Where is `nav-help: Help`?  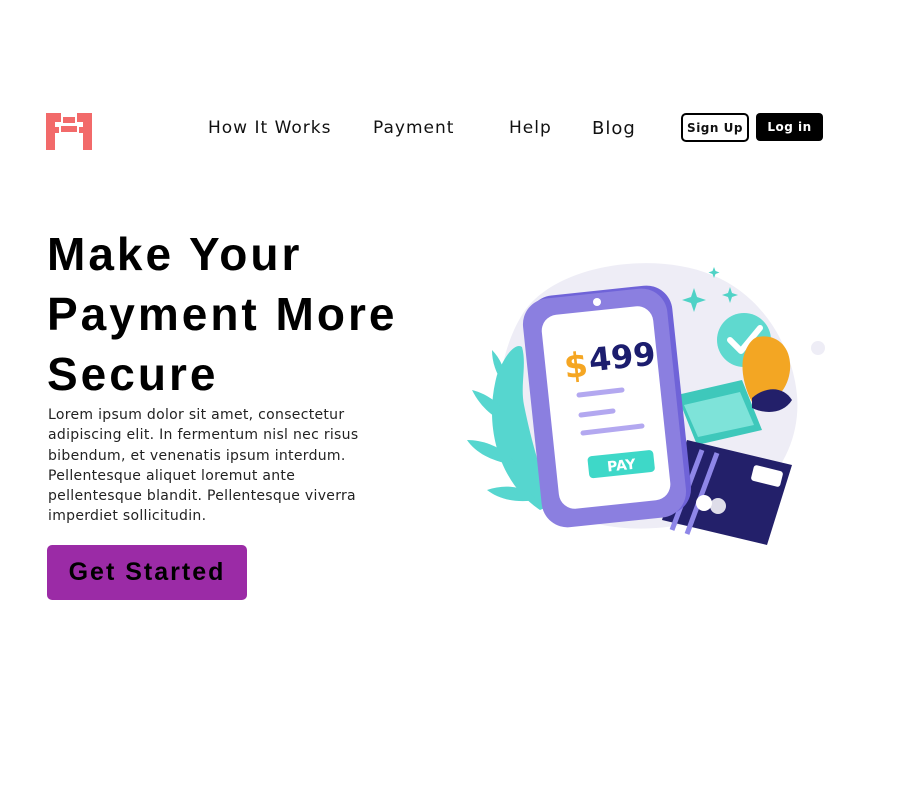
nav-help: Help is located at coordinates (530, 128).